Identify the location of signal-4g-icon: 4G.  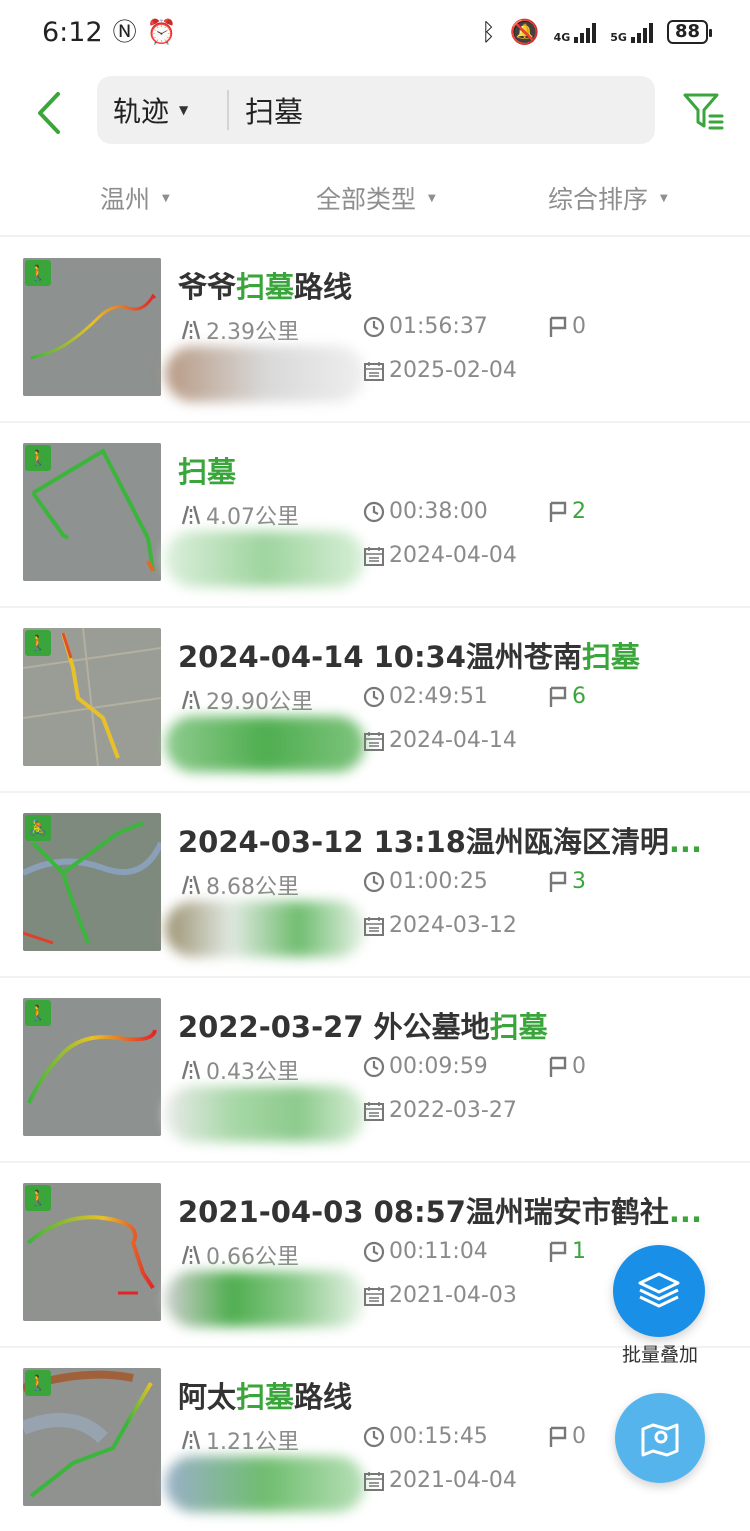
(575, 32).